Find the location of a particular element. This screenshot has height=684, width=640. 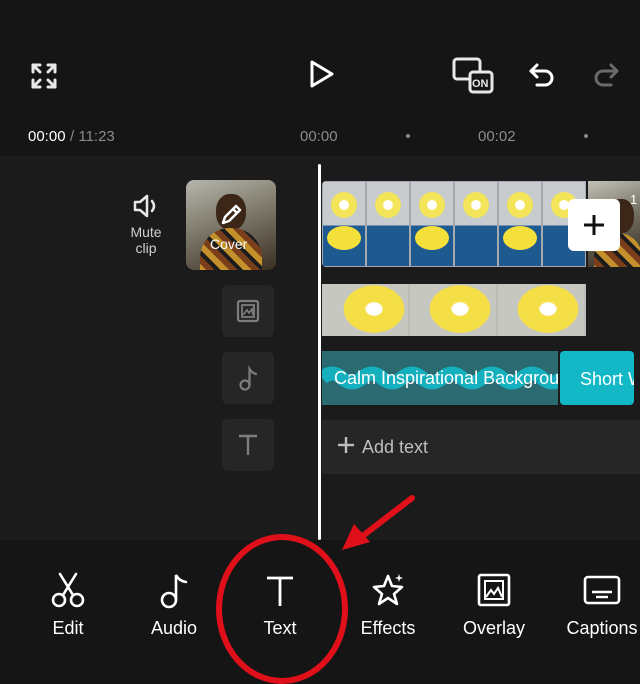

play-icon is located at coordinates (322, 74).